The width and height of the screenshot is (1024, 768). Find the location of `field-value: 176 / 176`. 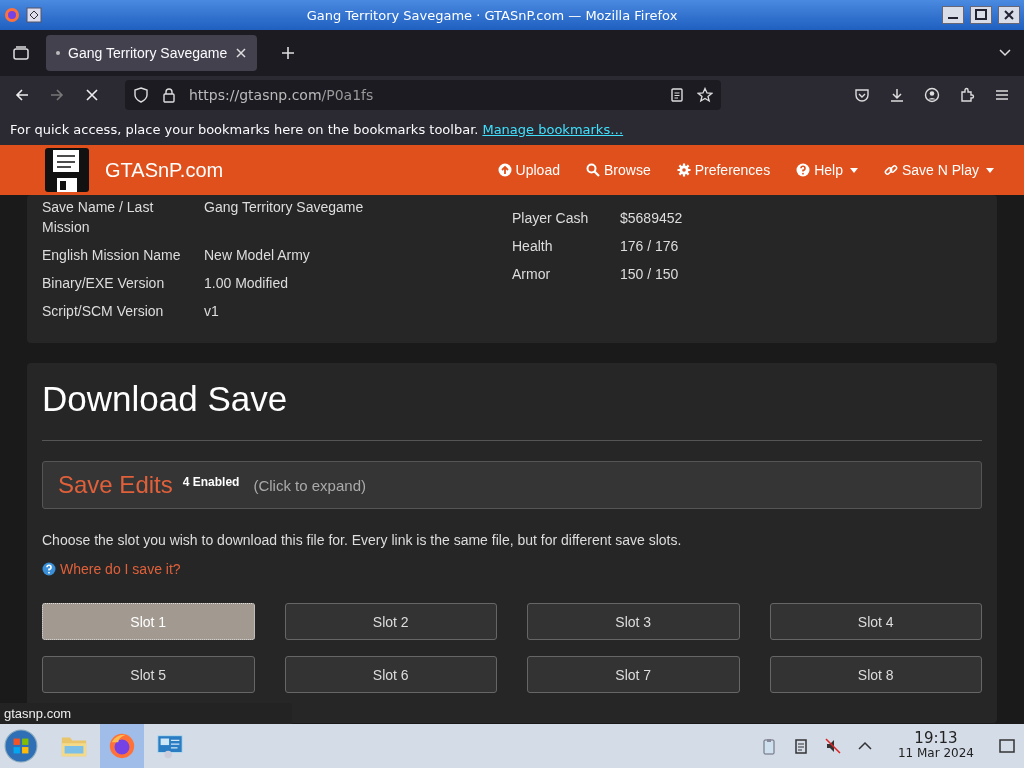

field-value: 176 / 176 is located at coordinates (649, 246).